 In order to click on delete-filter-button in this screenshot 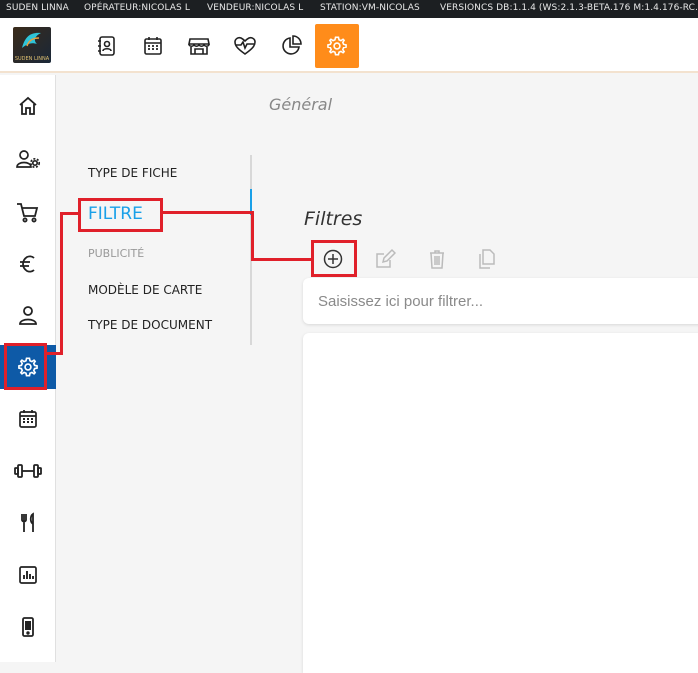, I will do `click(437, 259)`.